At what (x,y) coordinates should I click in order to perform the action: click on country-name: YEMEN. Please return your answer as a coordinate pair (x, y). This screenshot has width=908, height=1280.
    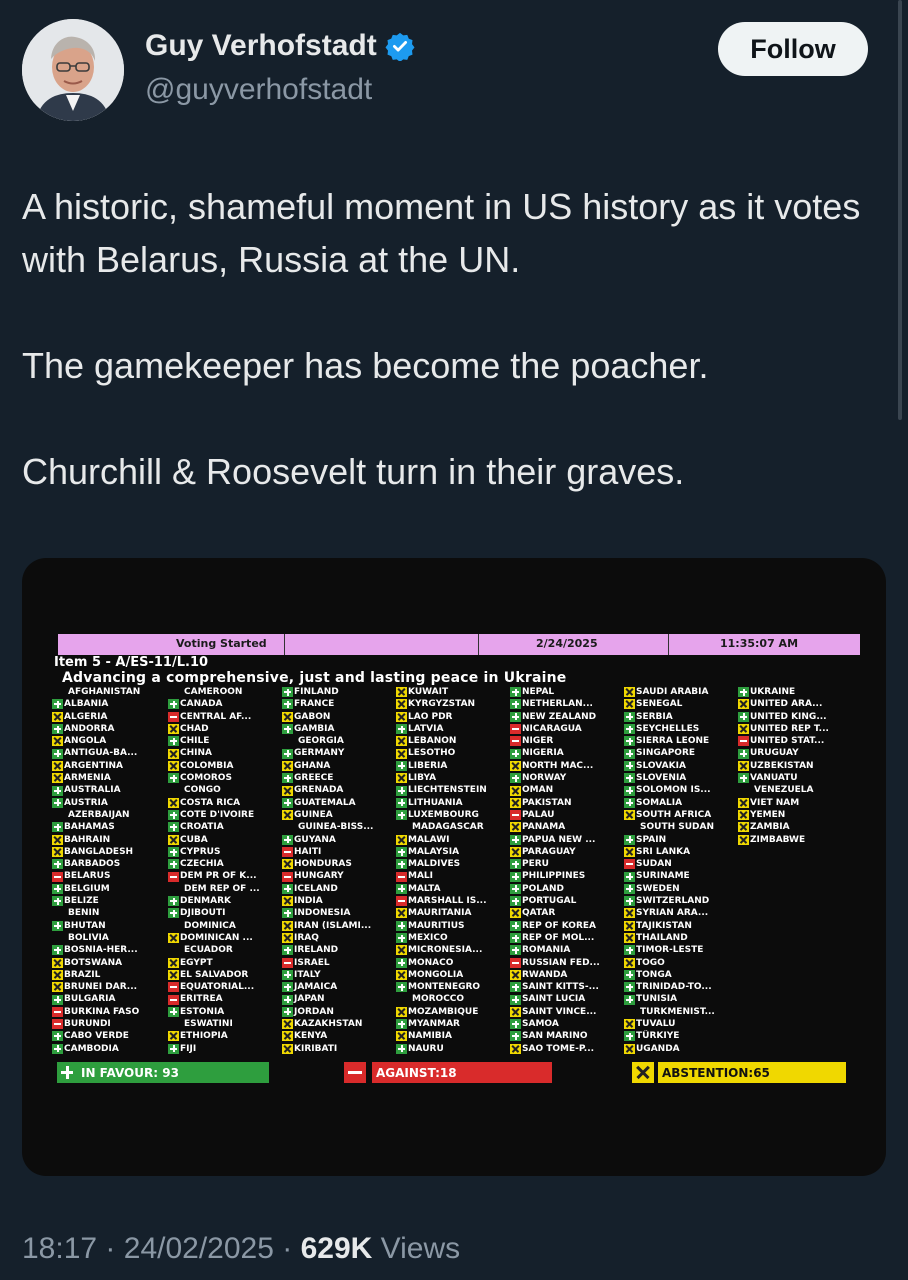
    Looking at the image, I should click on (768, 814).